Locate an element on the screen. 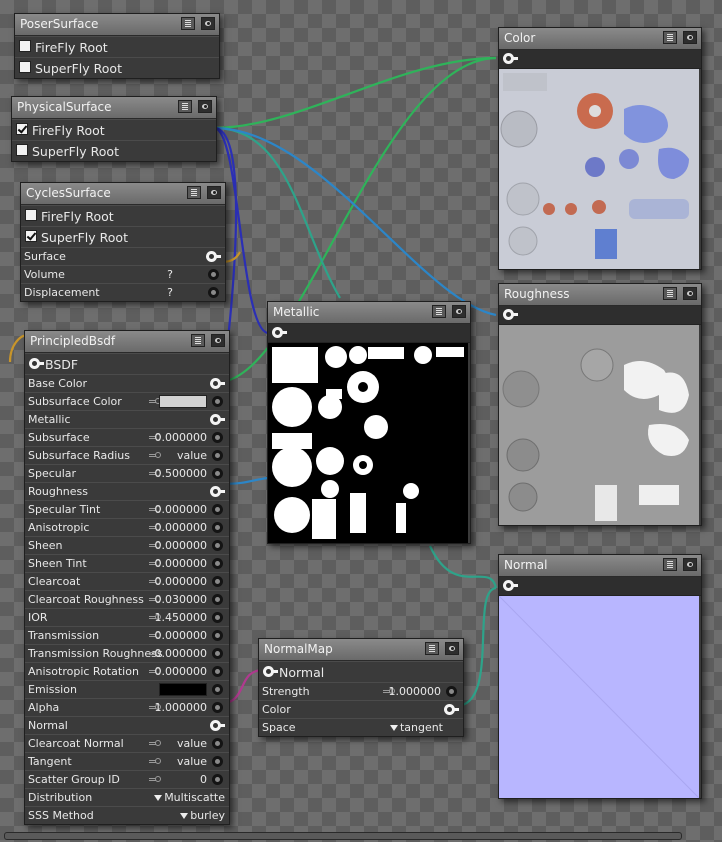  input-displacement: Displacement? is located at coordinates (123, 292).